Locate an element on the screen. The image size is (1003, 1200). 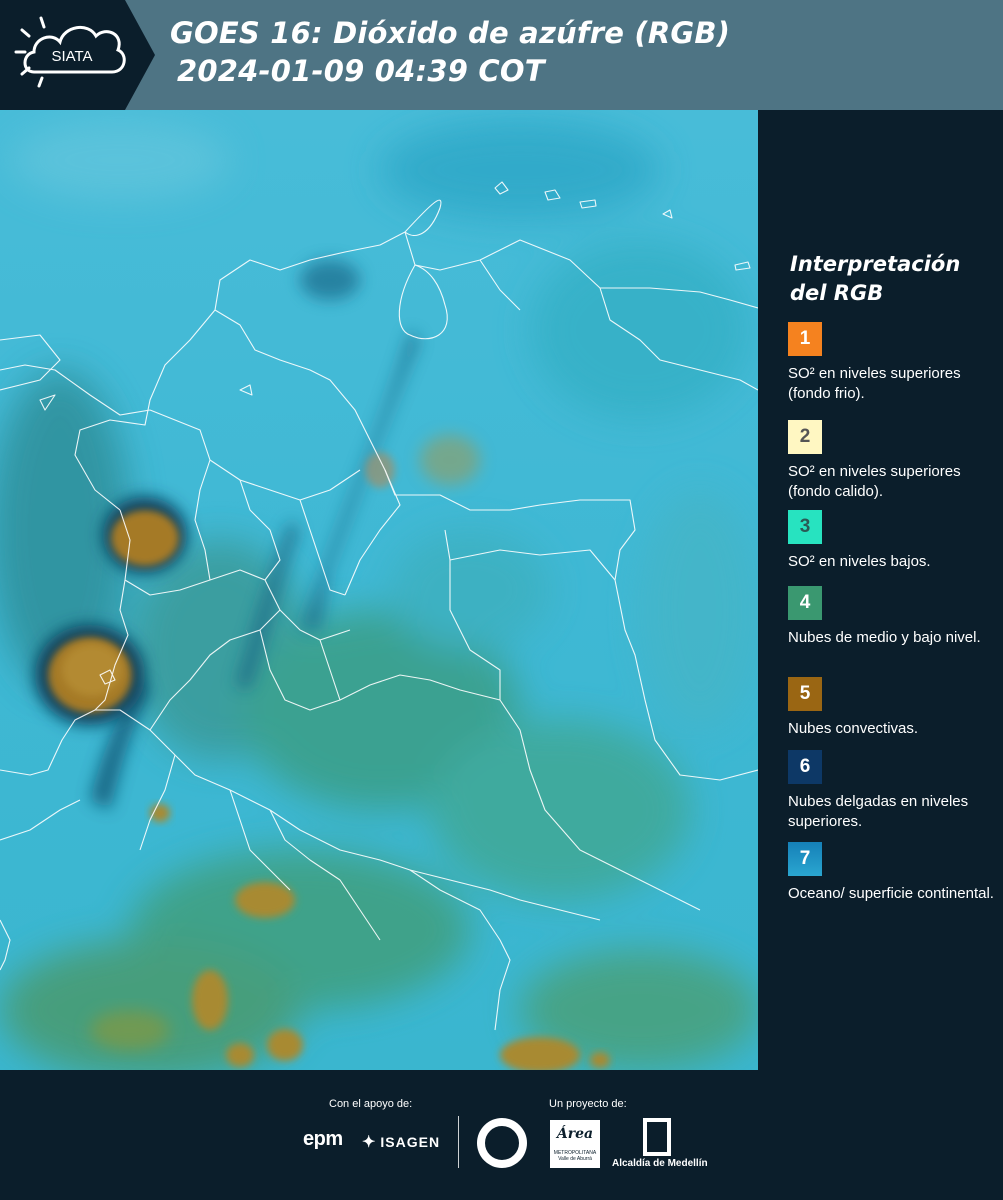
page-timestamp: 2024-01-09 04:39 COT is located at coordinates (361, 71).